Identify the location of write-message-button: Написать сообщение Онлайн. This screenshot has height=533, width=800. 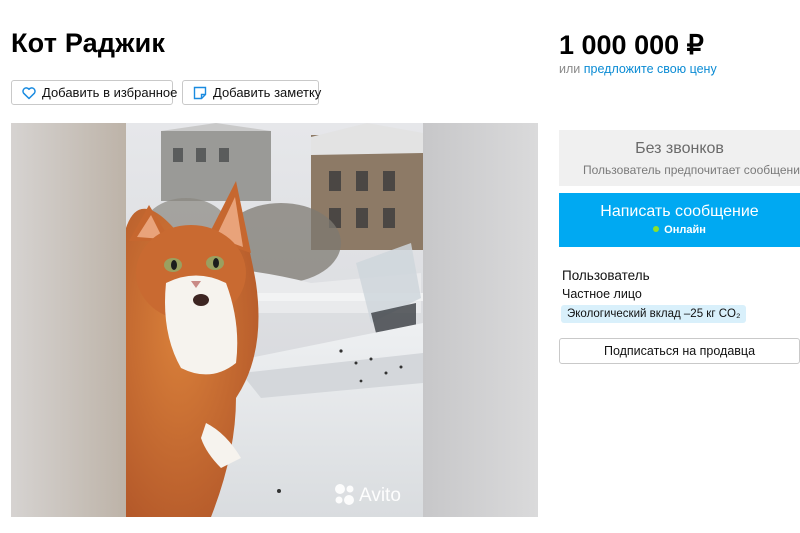
(679, 220).